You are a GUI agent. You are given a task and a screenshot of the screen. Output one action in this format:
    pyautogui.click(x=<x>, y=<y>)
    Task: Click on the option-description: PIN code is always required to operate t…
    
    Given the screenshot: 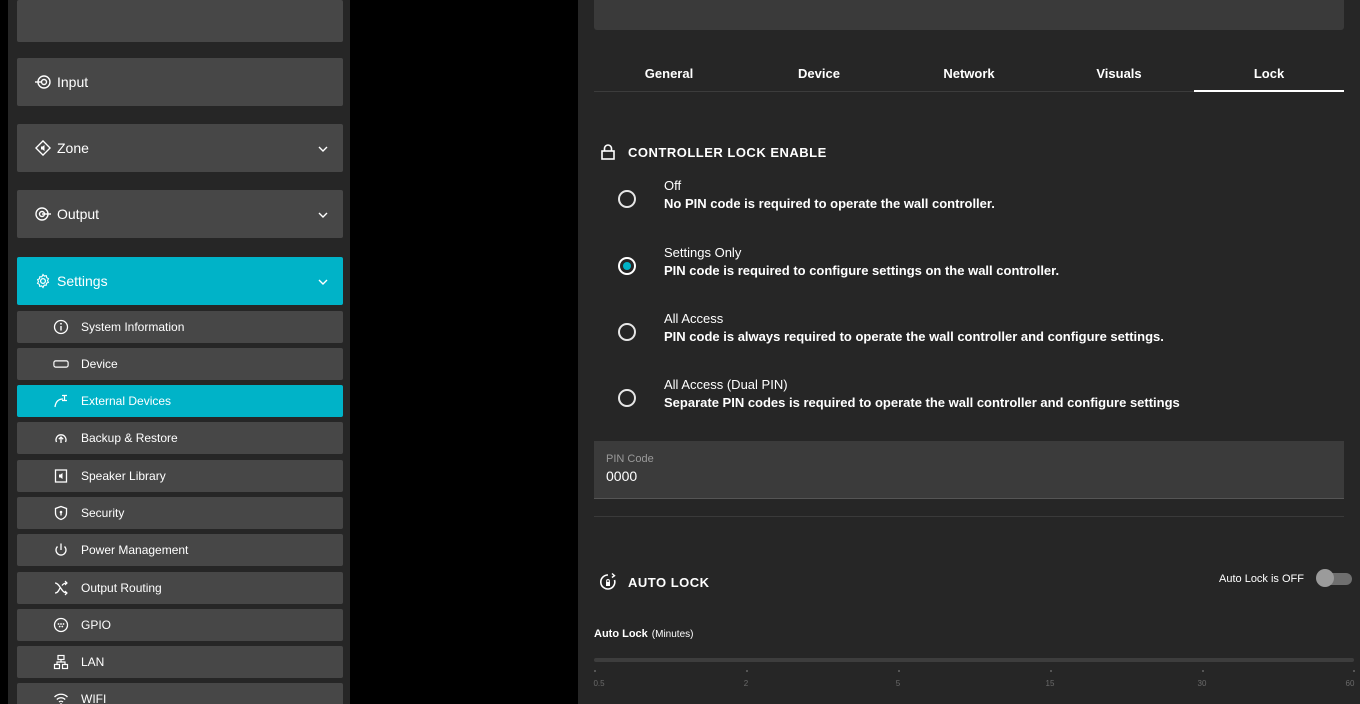 What is the action you would take?
    pyautogui.click(x=914, y=336)
    